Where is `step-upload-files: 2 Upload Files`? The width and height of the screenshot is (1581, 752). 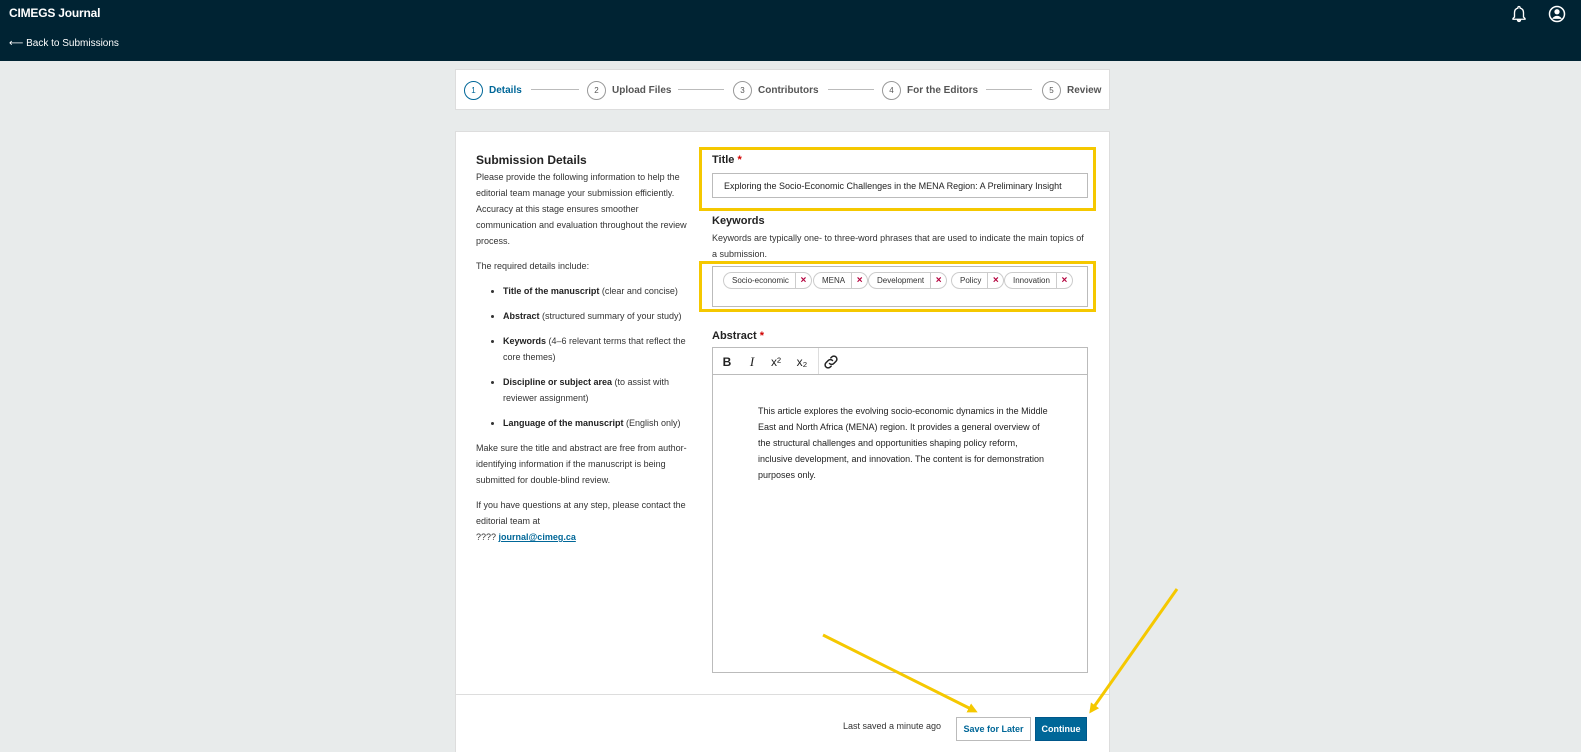
step-upload-files: 2 Upload Files is located at coordinates (629, 90).